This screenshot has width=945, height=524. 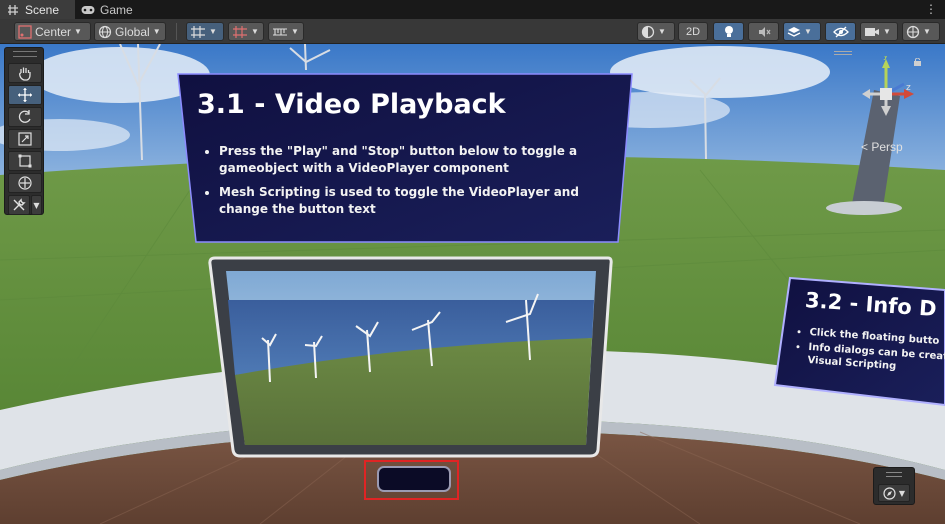 I want to click on view-tab-bar: Scene Game ⋮, so click(x=472, y=9).